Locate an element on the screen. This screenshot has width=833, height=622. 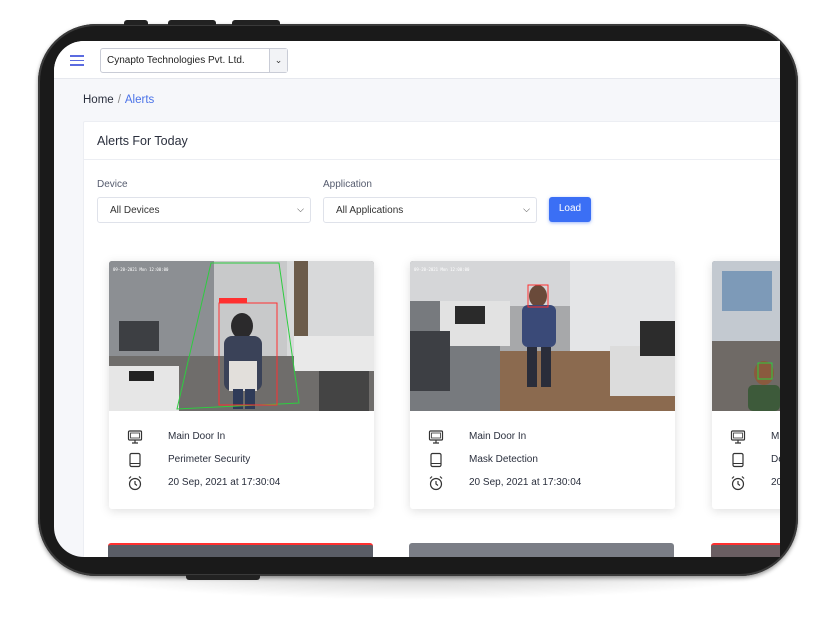
breadcrumb-current: Alerts is located at coordinates (139, 100).